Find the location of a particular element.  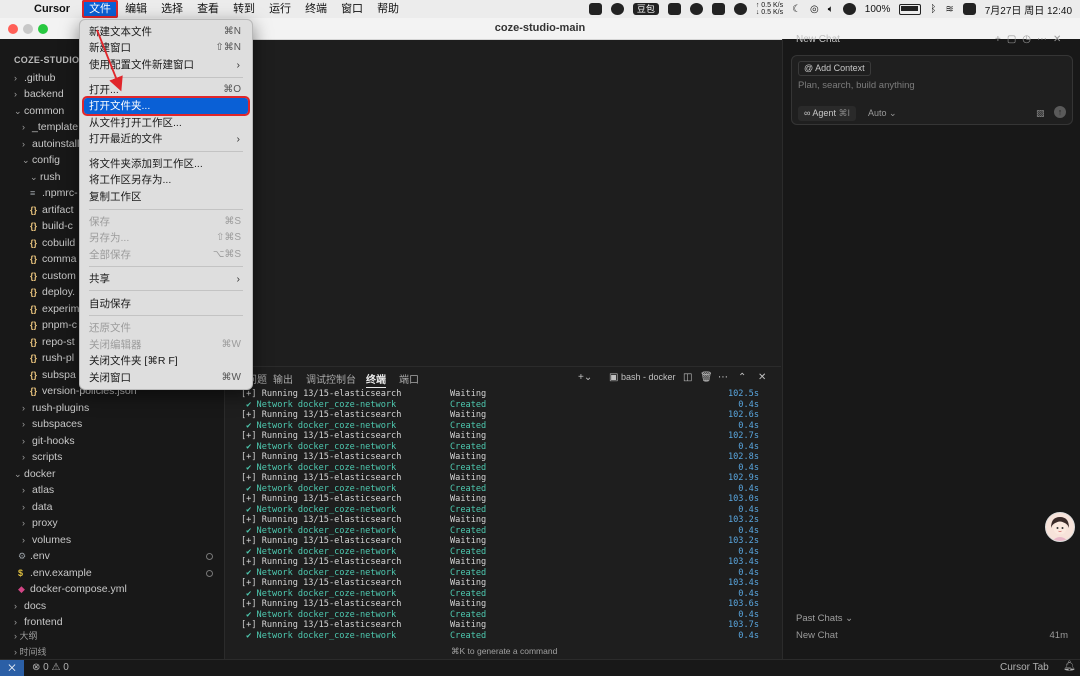

tree-folder: › subspaces is located at coordinates (41, 424).